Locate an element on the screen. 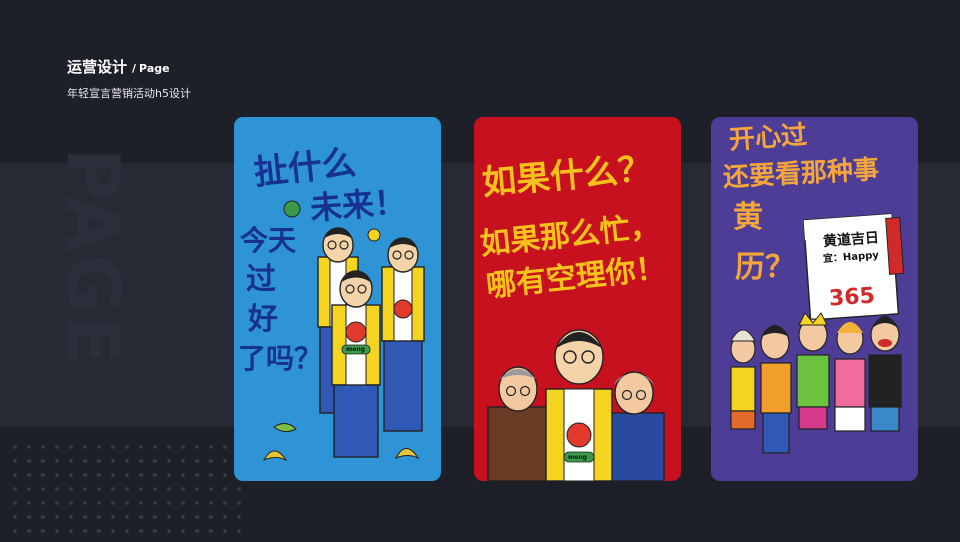  page-label: Page is located at coordinates (154, 68).